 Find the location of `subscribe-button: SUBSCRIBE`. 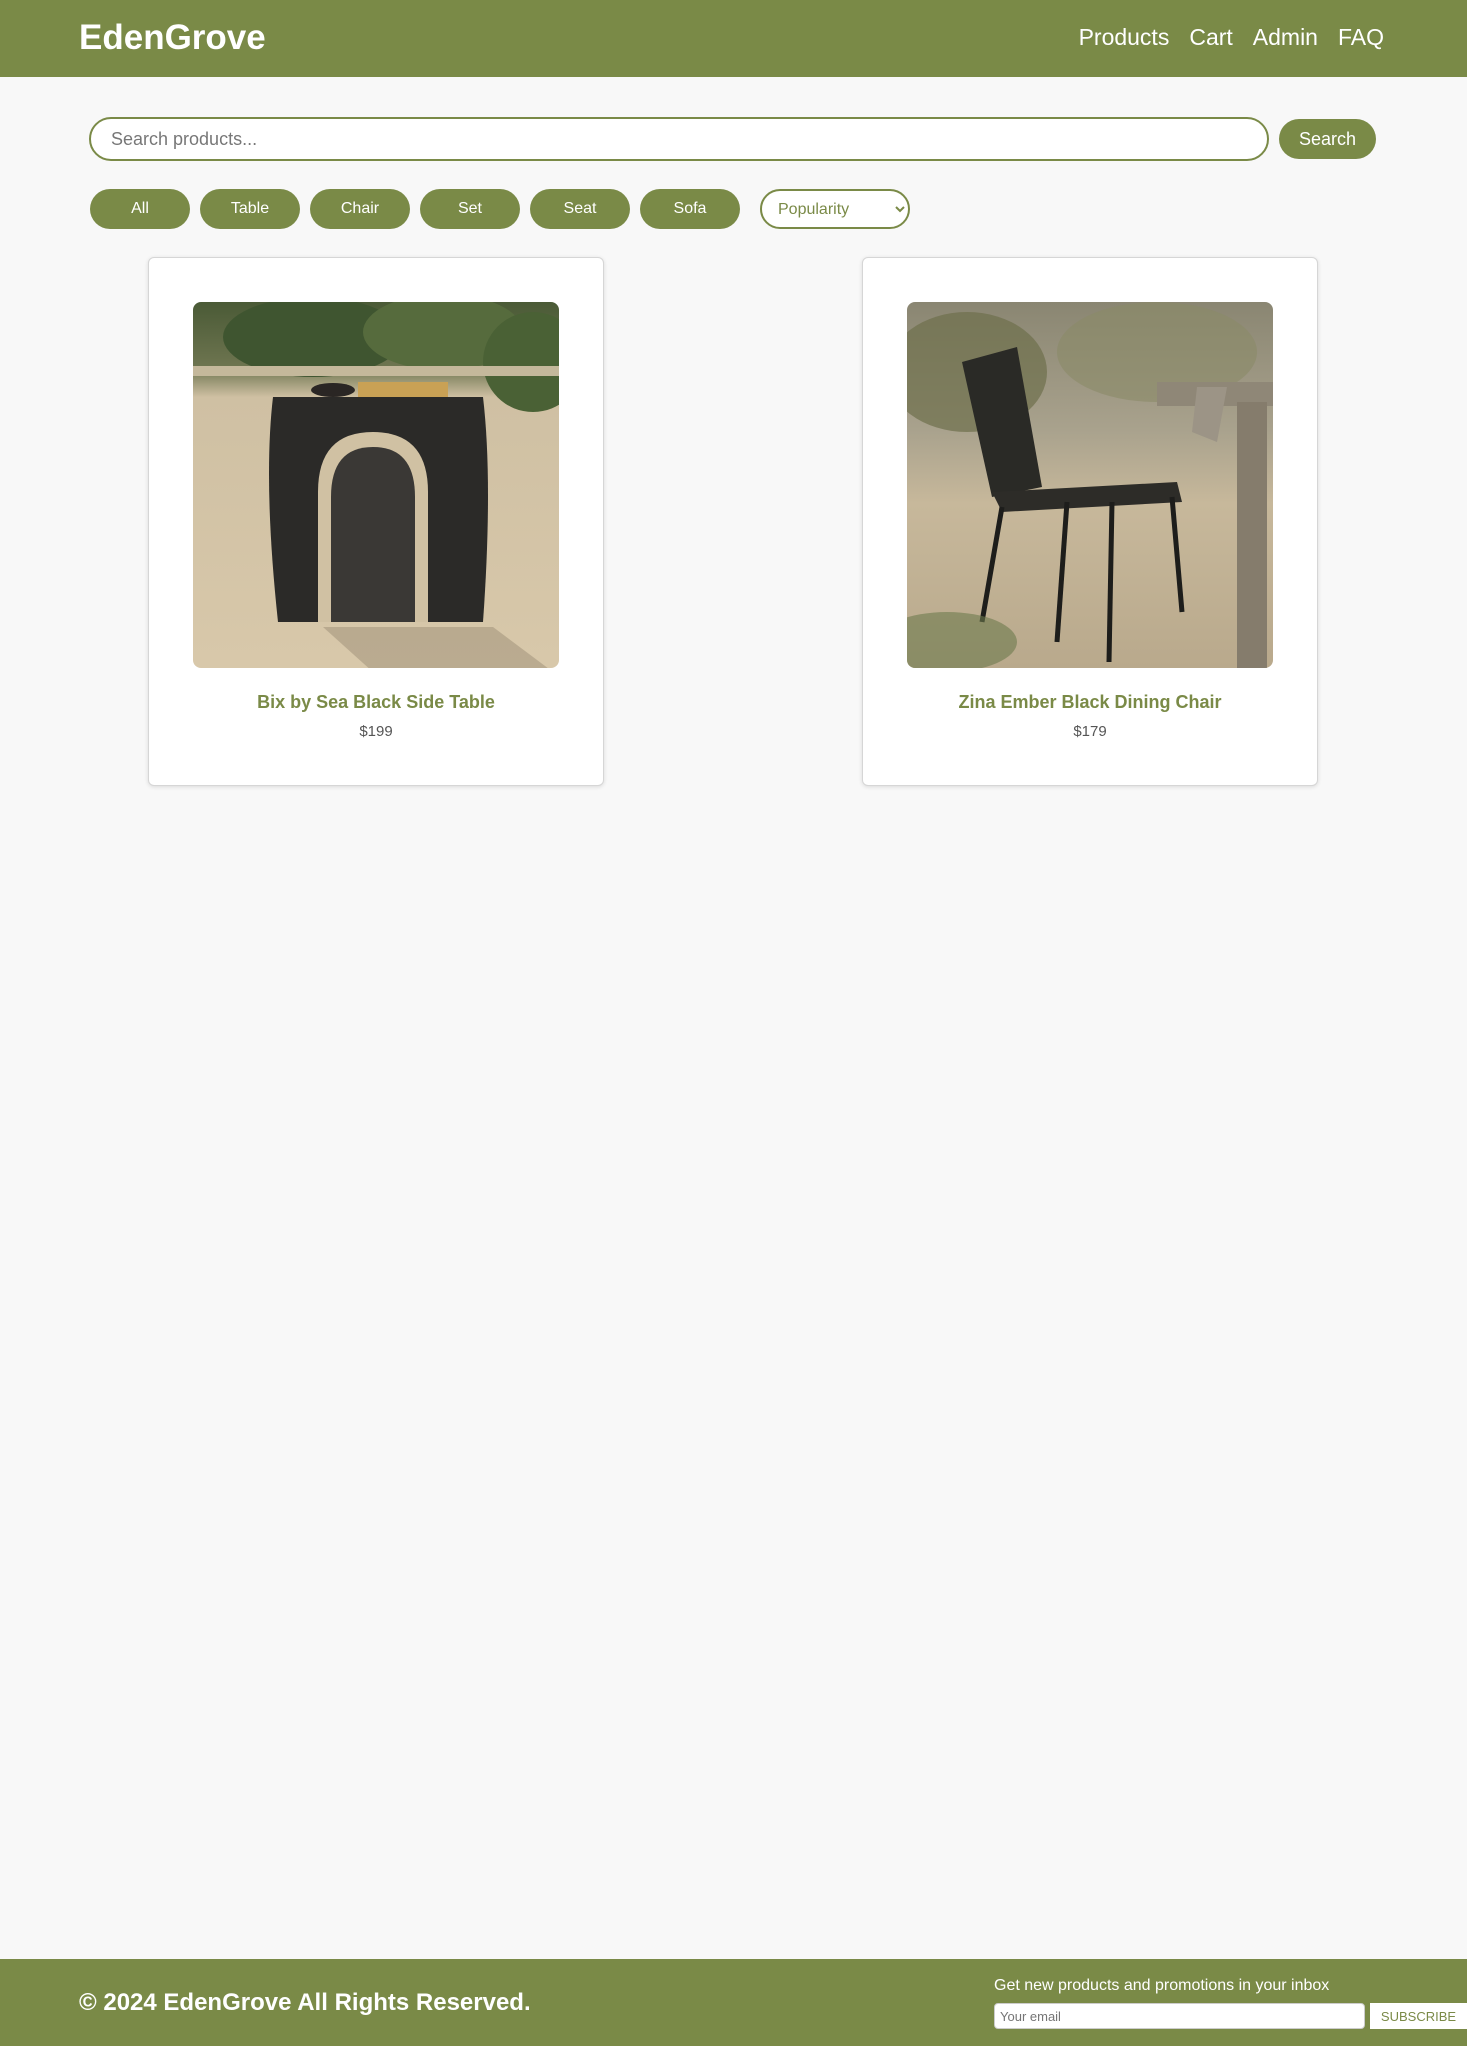

subscribe-button: SUBSCRIBE is located at coordinates (1418, 2016).